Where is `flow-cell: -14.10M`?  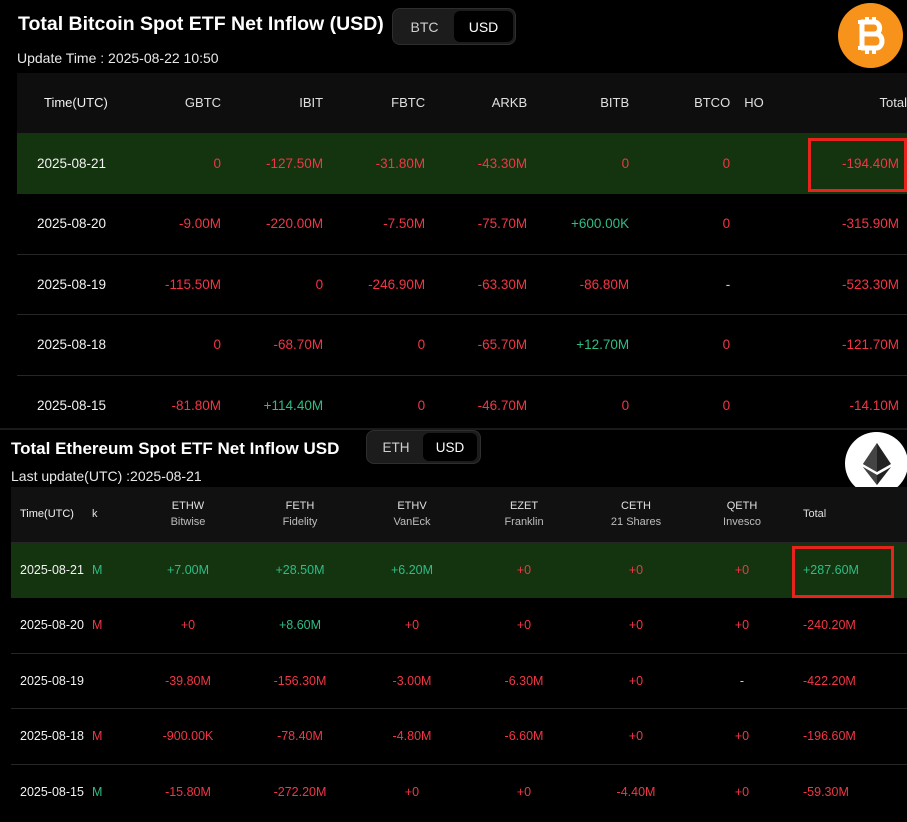 flow-cell: -14.10M is located at coordinates (874, 405).